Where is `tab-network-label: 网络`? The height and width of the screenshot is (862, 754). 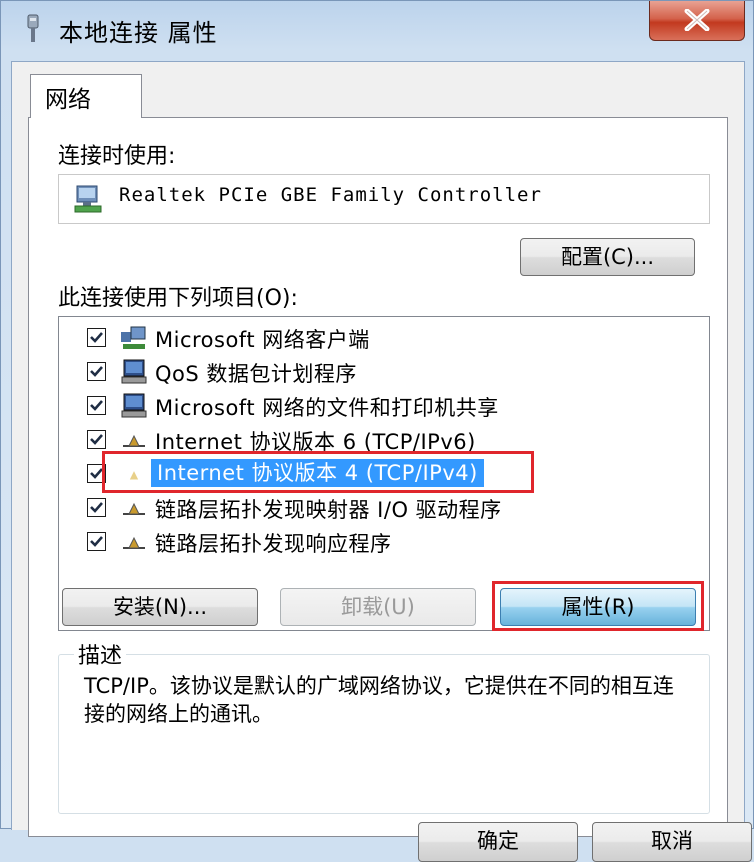
tab-network-label: 网络 is located at coordinates (68, 100).